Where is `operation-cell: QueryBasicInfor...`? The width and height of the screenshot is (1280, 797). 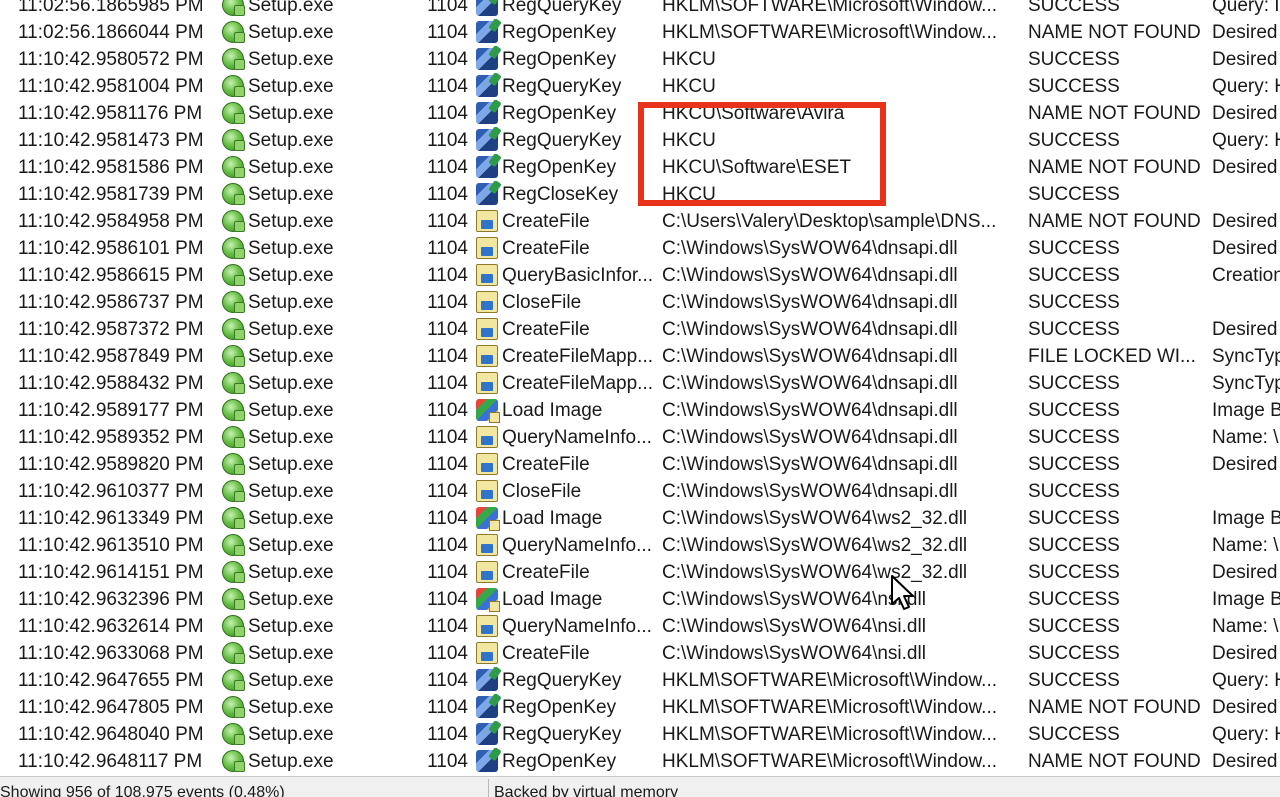
operation-cell: QueryBasicInfor... is located at coordinates (567, 275).